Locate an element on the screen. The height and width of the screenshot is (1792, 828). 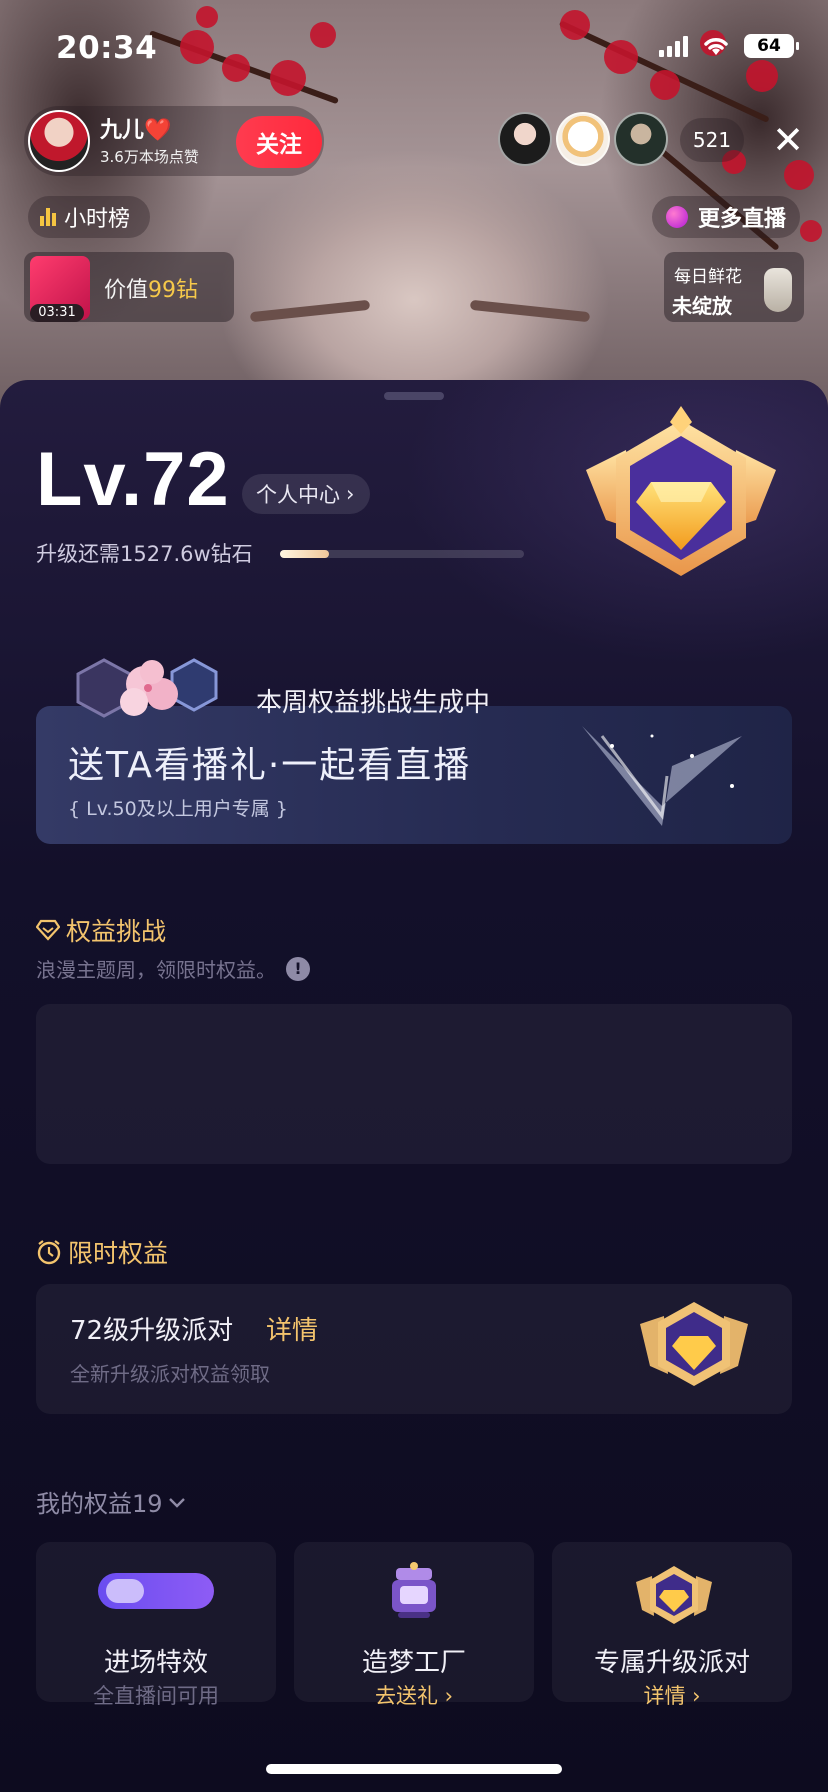
limited-title-text: 限时权益 is located at coordinates (118, 1253).